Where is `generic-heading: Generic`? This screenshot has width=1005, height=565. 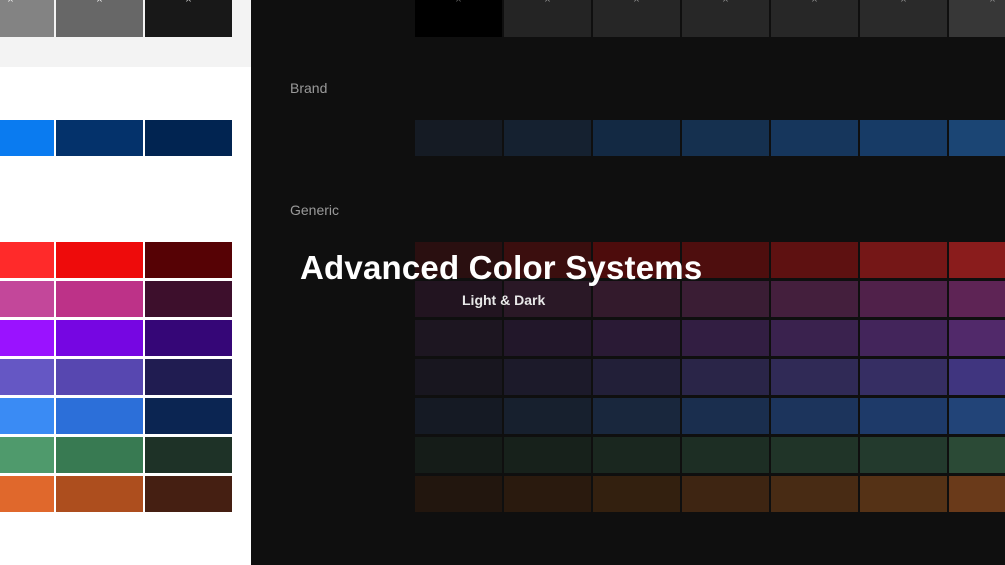
generic-heading: Generic is located at coordinates (315, 210).